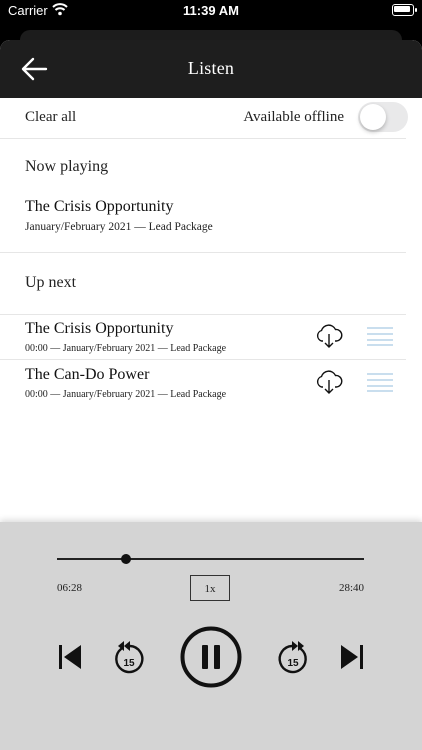  What do you see at coordinates (126, 559) in the screenshot?
I see `progress-thumb` at bounding box center [126, 559].